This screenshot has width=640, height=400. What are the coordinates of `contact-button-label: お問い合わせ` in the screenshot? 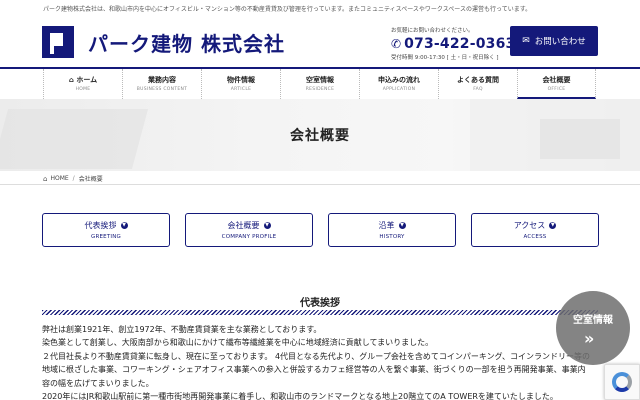 It's located at (560, 42).